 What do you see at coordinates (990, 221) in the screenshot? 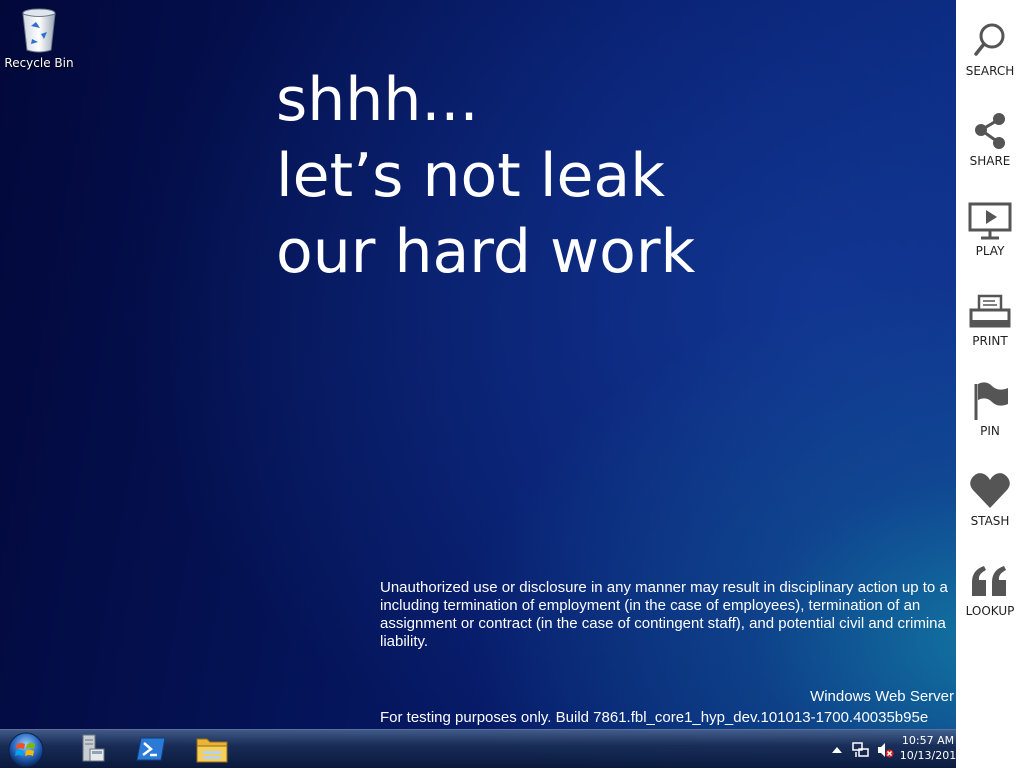
I see `play-icon` at bounding box center [990, 221].